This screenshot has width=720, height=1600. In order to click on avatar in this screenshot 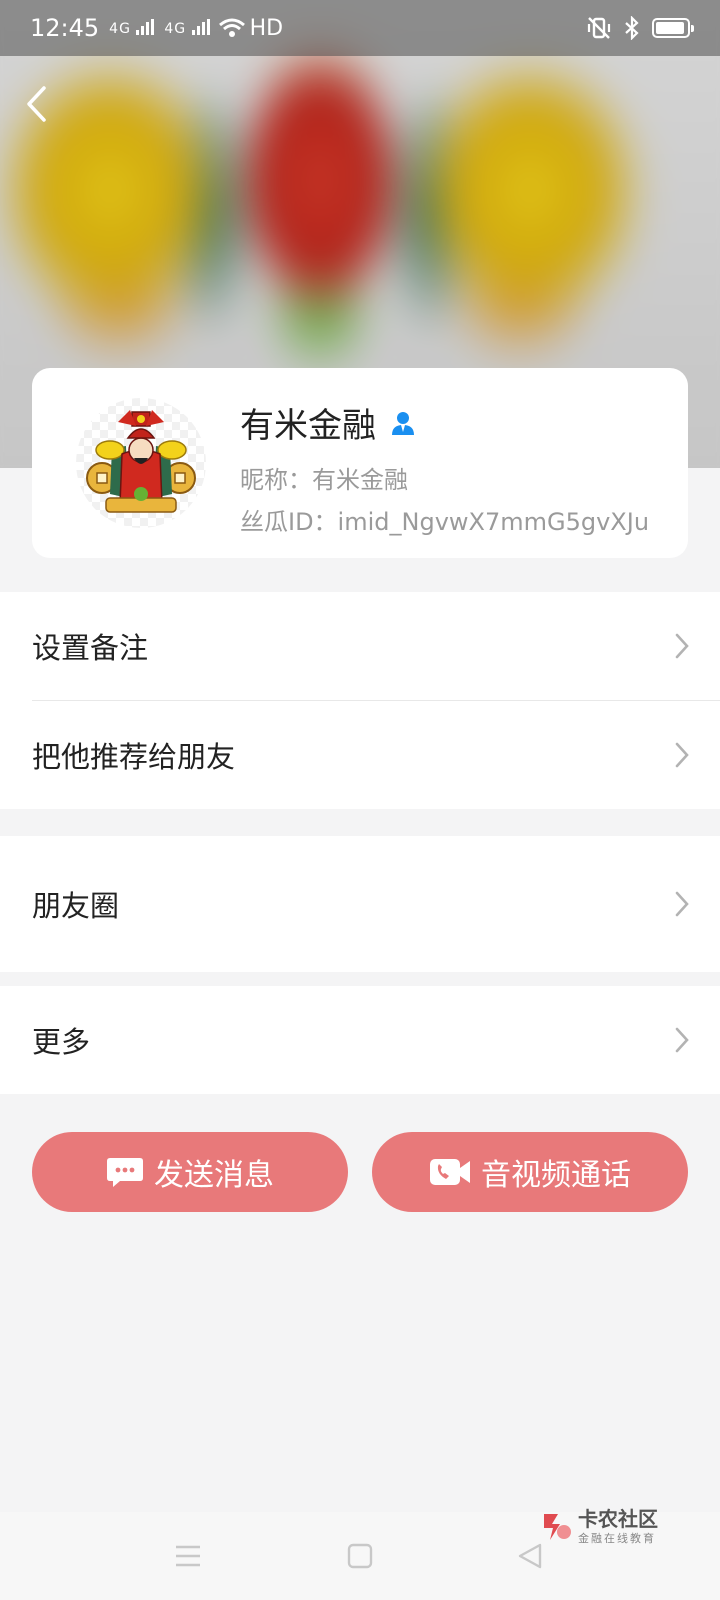, I will do `click(141, 463)`.